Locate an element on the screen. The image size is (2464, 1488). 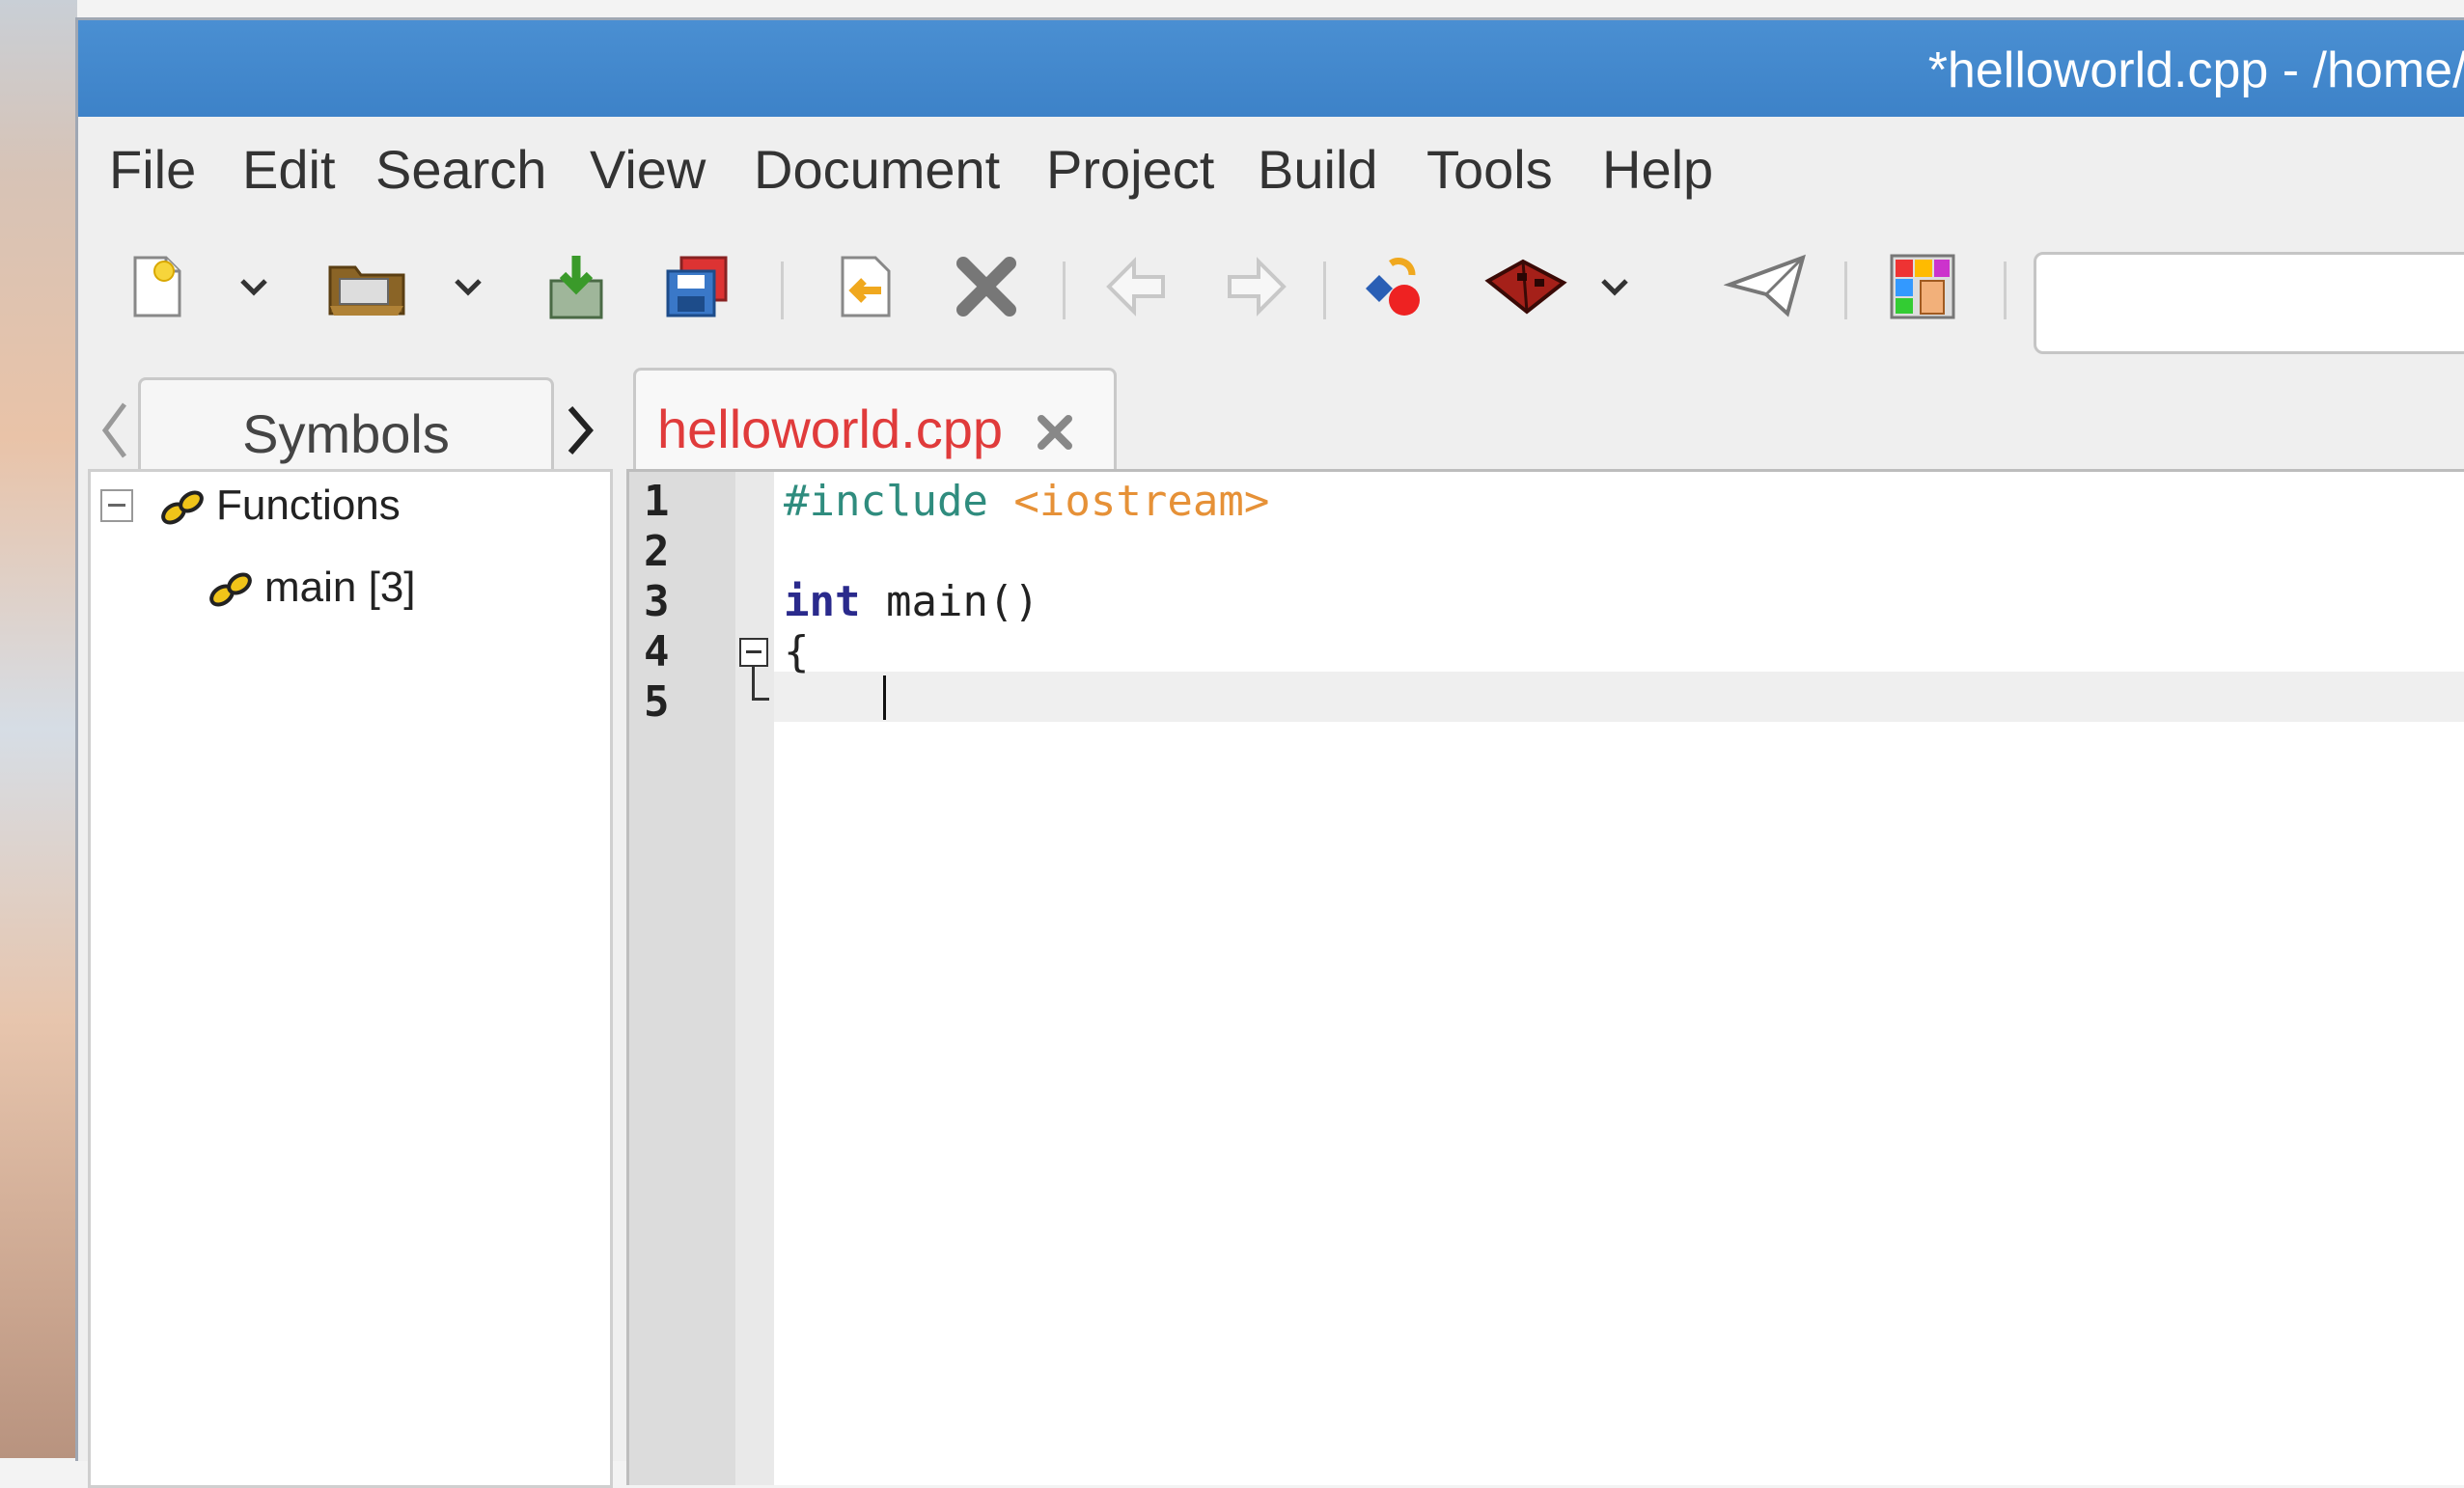
sidebar-tabs: Symbols is located at coordinates (348, 422).